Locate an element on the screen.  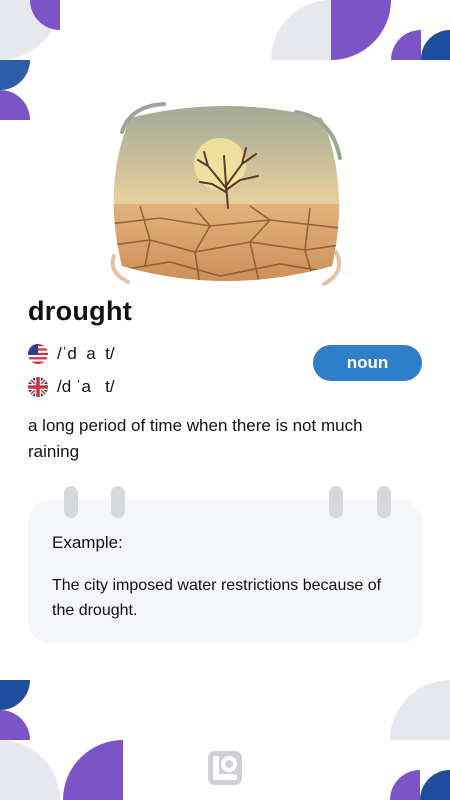
part-of-speech-badge: noun is located at coordinates (367, 363).